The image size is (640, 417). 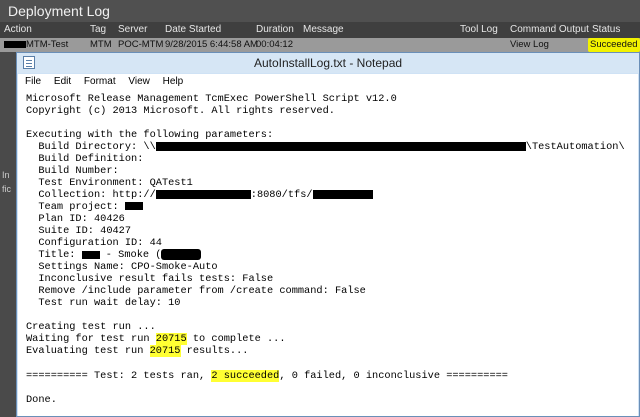 I want to click on row-server: POC-MTM, so click(x=141, y=44).